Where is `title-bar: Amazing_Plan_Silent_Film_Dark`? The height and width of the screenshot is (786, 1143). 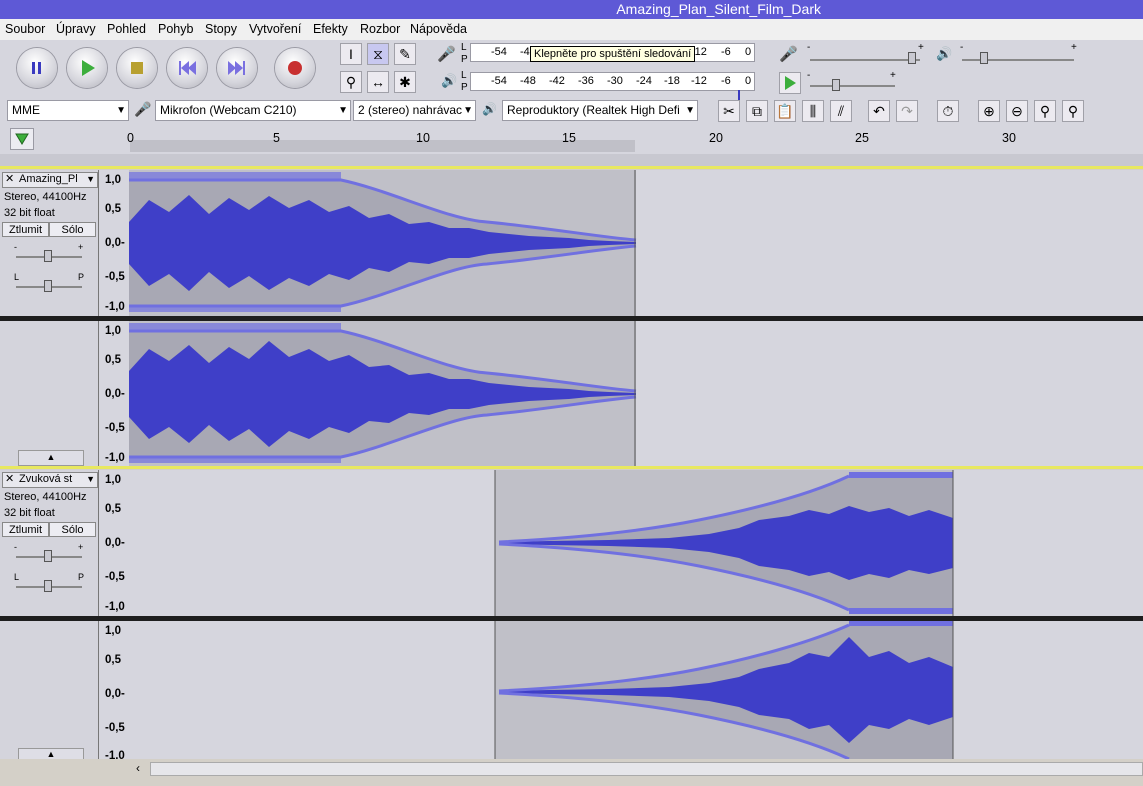 title-bar: Amazing_Plan_Silent_Film_Dark is located at coordinates (571, 9).